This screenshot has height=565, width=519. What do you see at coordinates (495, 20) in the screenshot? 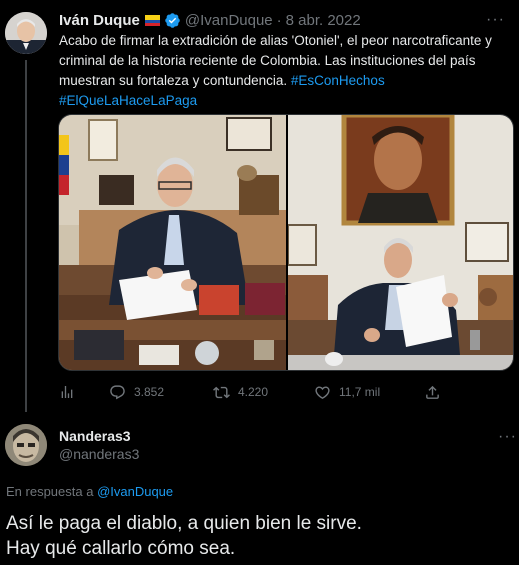
I see `more-options-icon: ···` at bounding box center [495, 20].